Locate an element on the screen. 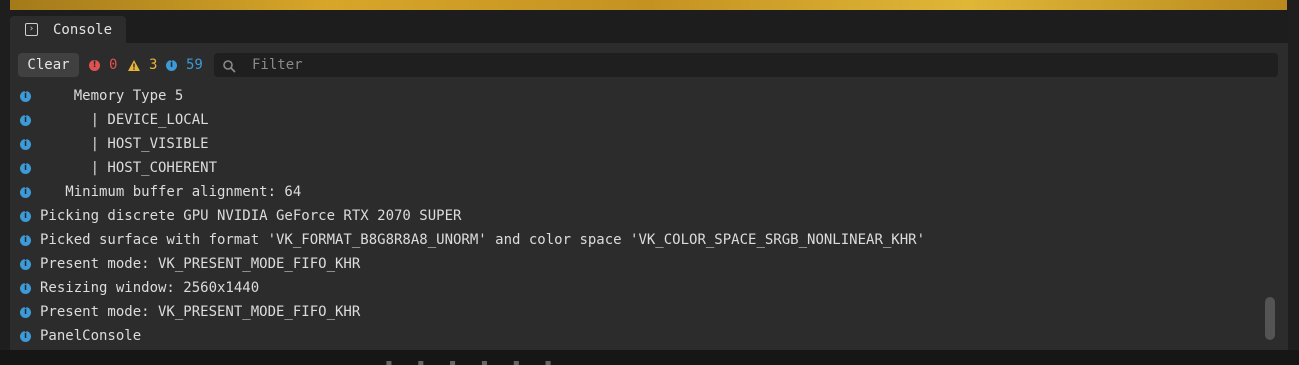 The image size is (1299, 365). status-hints: ▪ ▪ ▪ ▪ ▪ ▪ is located at coordinates (468, 360).